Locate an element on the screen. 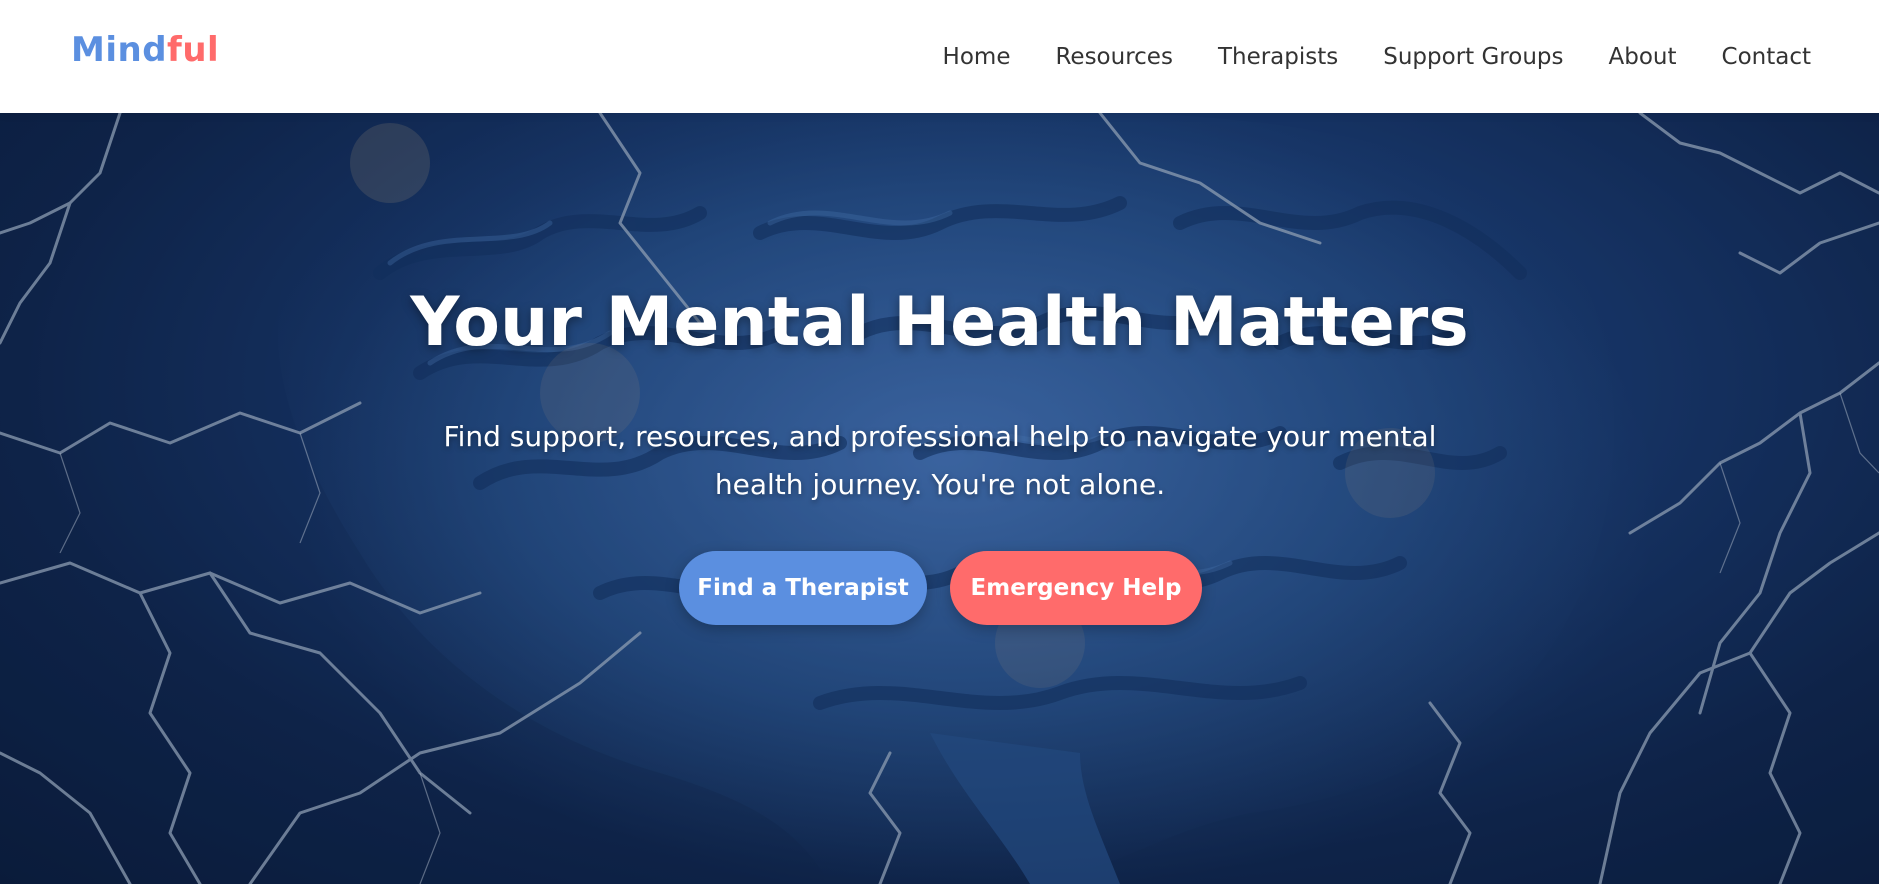 The height and width of the screenshot is (884, 1879). logo-part-mind: Mind is located at coordinates (119, 50).